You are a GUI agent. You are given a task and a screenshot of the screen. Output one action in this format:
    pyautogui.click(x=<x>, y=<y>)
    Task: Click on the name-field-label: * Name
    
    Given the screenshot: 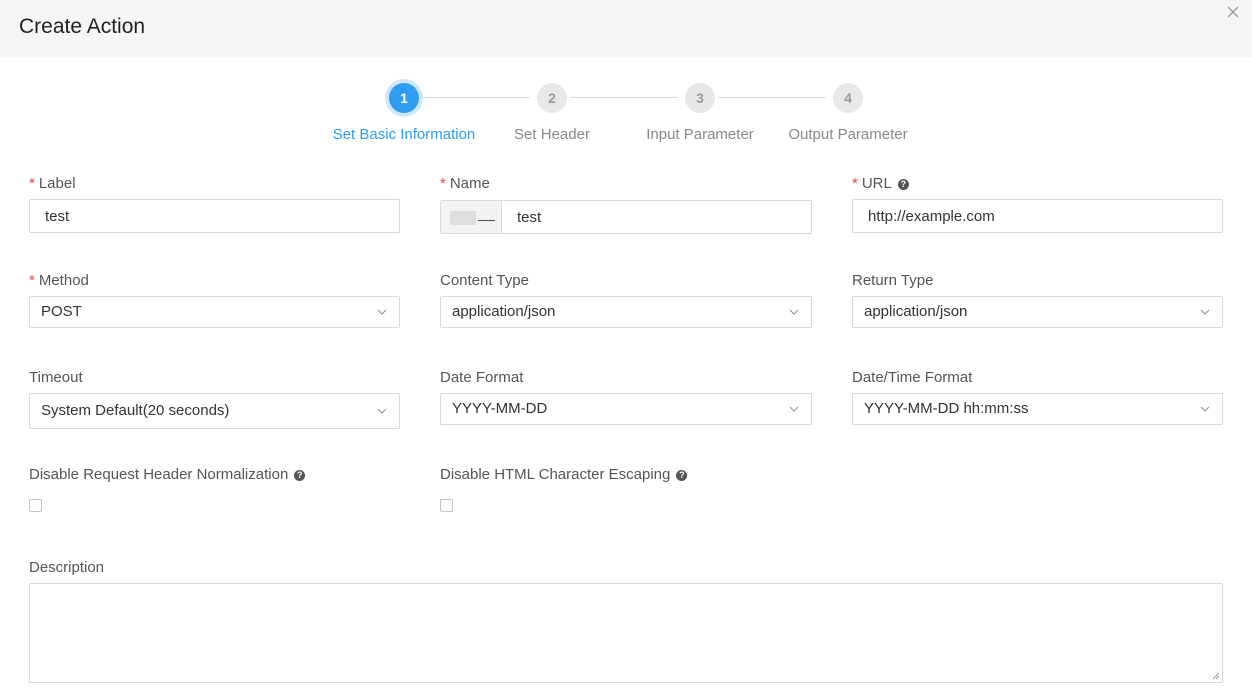 What is the action you would take?
    pyautogui.click(x=465, y=183)
    